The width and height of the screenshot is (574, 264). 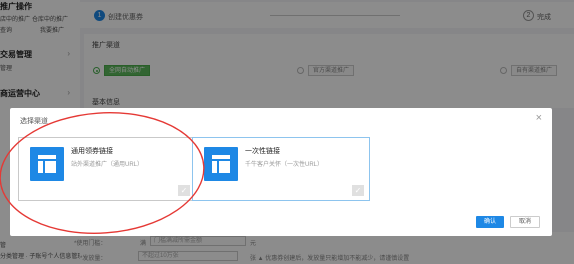 I want to click on card-title: 一次性链接, so click(x=262, y=151).